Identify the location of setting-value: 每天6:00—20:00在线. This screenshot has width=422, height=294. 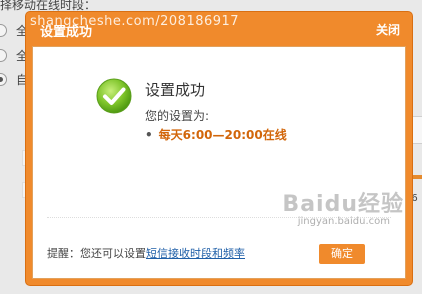
(222, 135).